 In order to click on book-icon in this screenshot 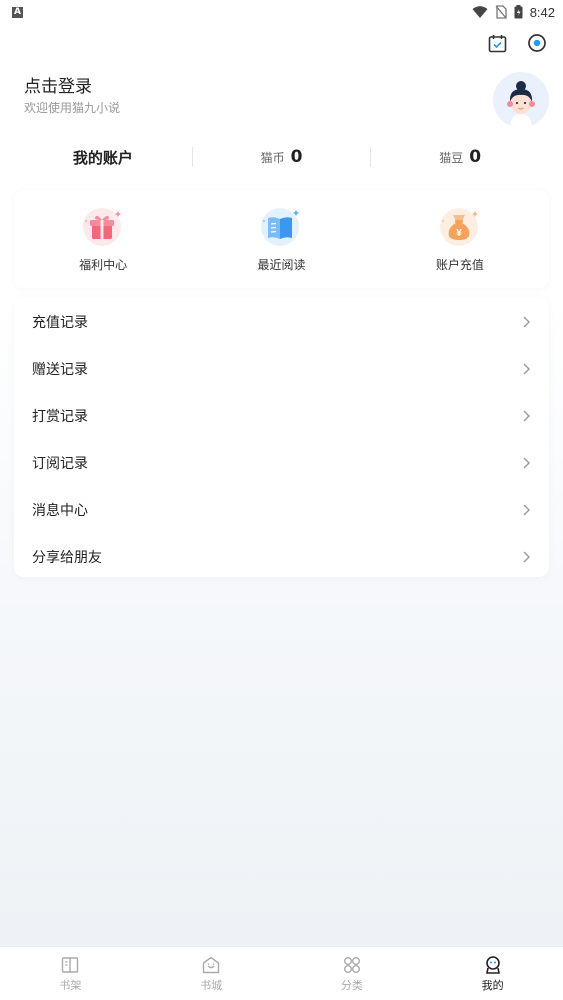, I will do `click(281, 227)`.